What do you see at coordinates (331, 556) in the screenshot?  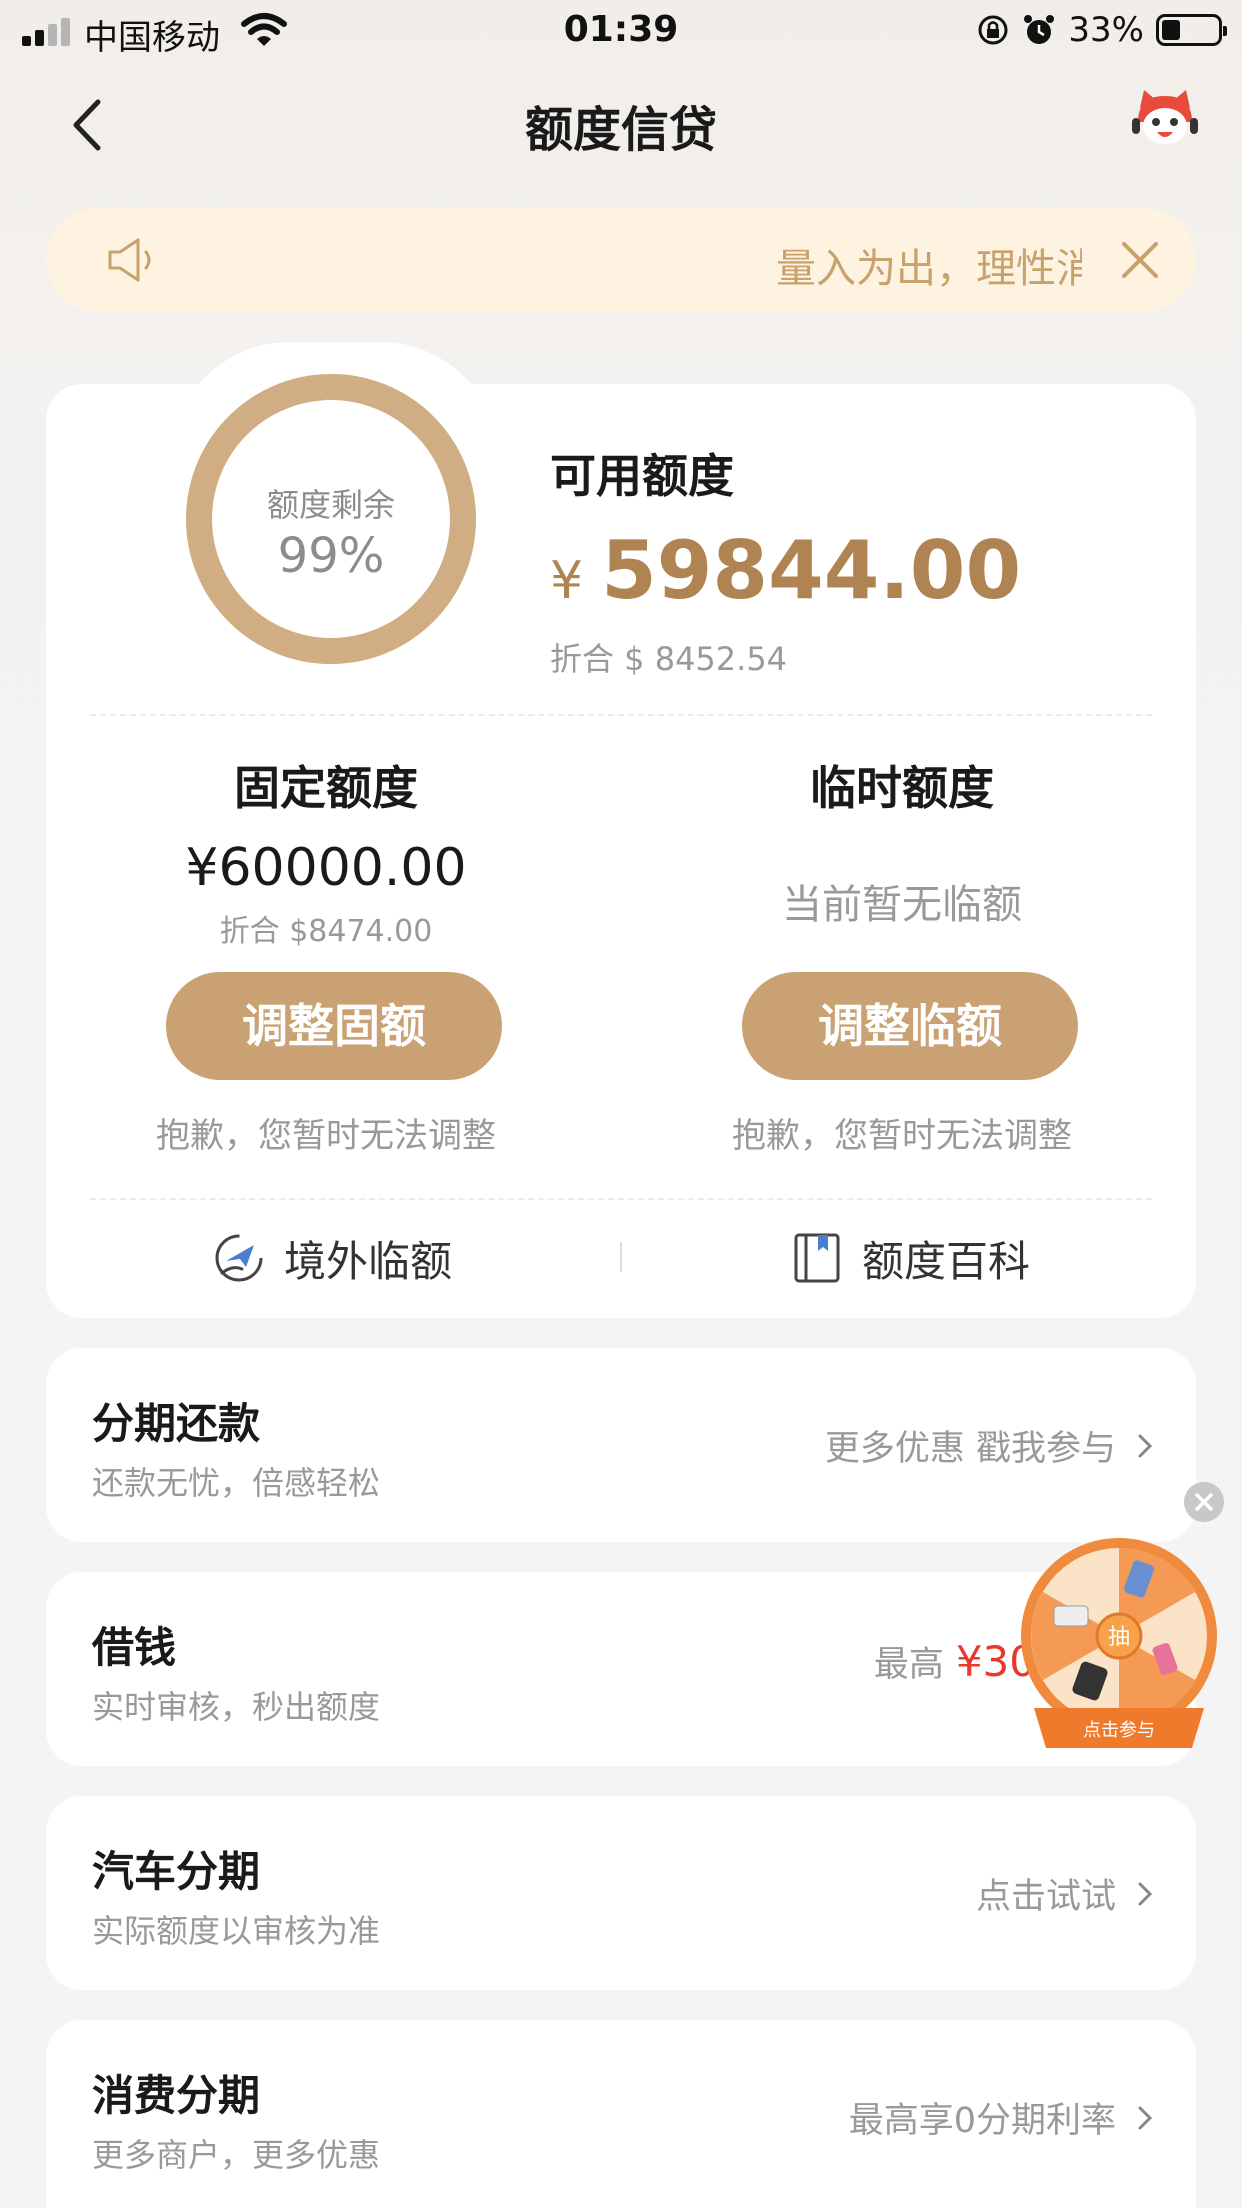 I see `ring-value: 99%` at bounding box center [331, 556].